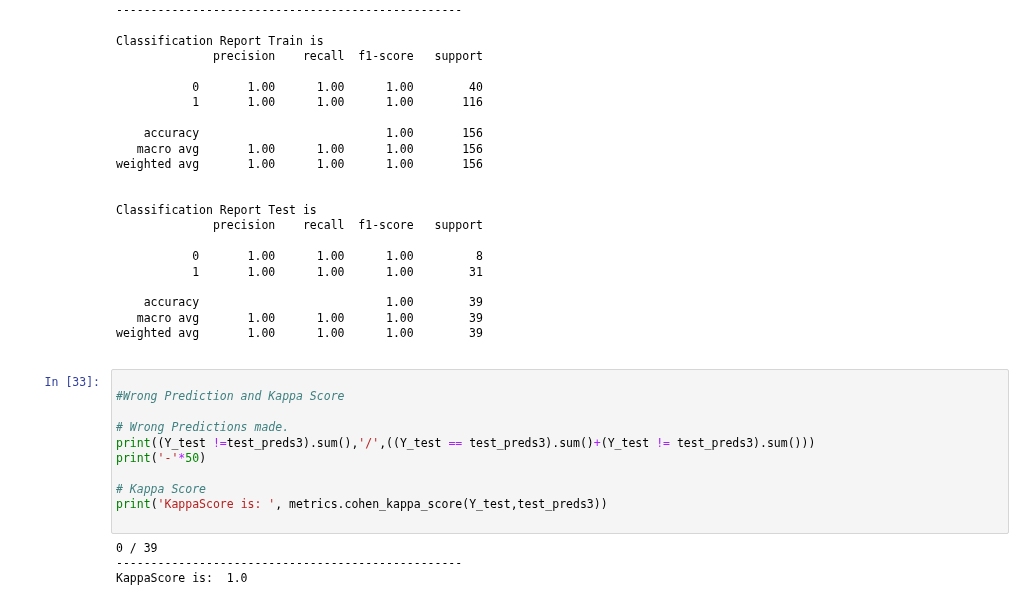 The height and width of the screenshot is (605, 1024). Describe the element at coordinates (300, 164) in the screenshot. I see `report-row-text: weighted avg 1.00 1.00 1.00 156` at that location.